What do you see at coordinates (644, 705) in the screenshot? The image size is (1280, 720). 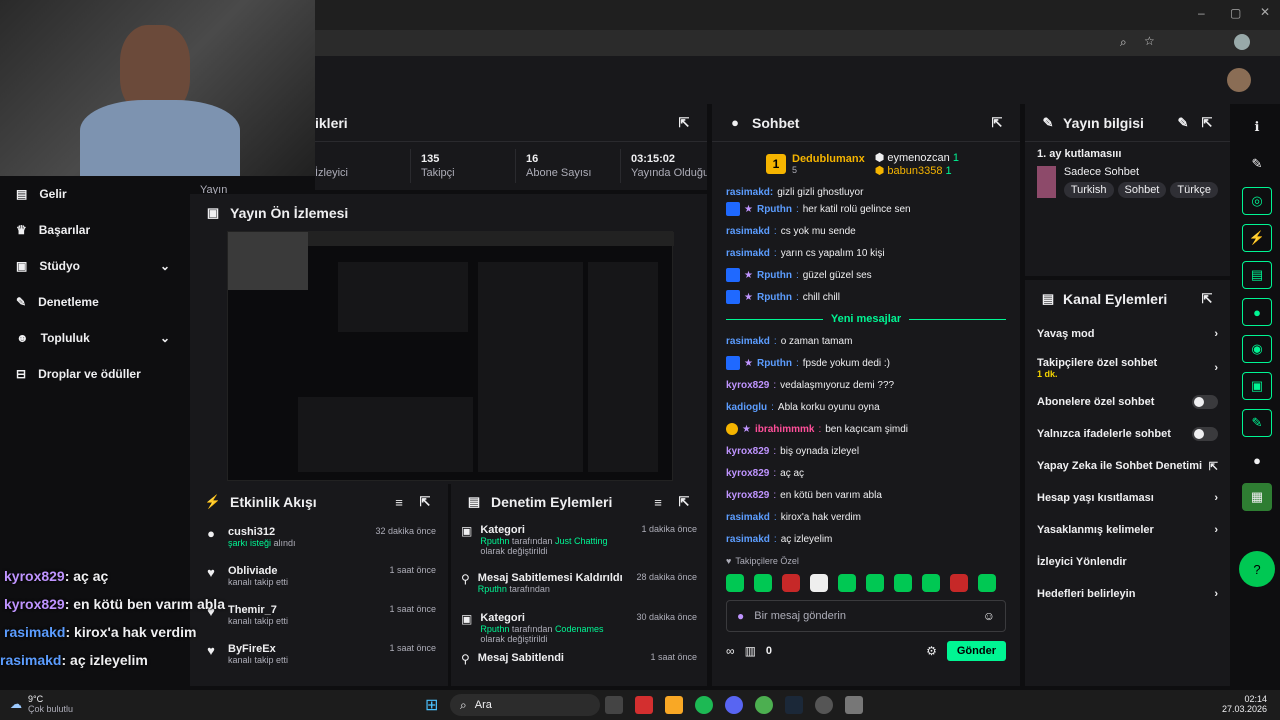 I see `app-icon` at bounding box center [644, 705].